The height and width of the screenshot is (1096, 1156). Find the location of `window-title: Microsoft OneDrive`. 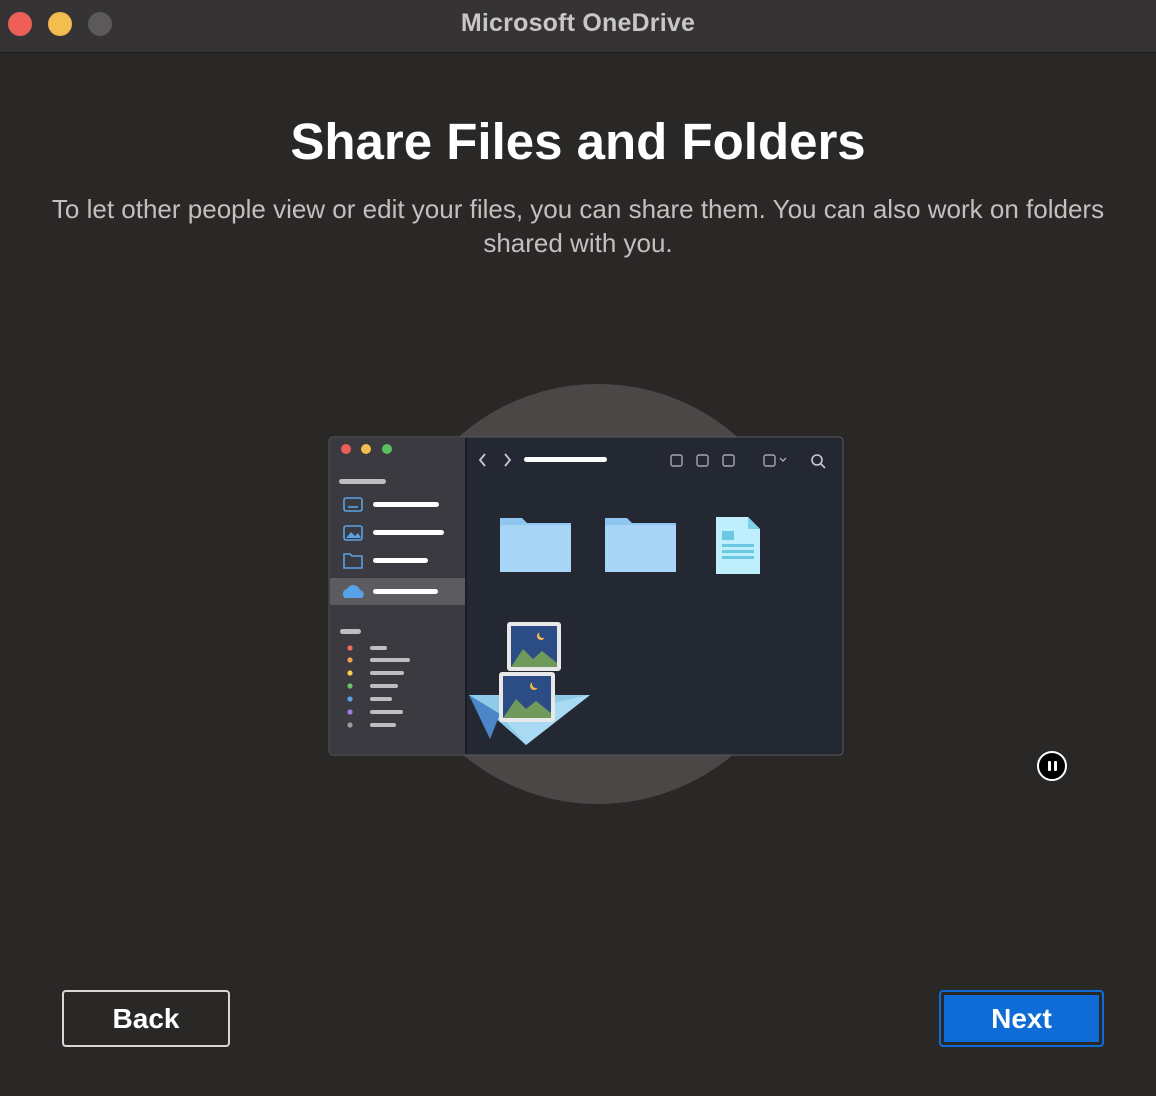

window-title: Microsoft OneDrive is located at coordinates (578, 23).